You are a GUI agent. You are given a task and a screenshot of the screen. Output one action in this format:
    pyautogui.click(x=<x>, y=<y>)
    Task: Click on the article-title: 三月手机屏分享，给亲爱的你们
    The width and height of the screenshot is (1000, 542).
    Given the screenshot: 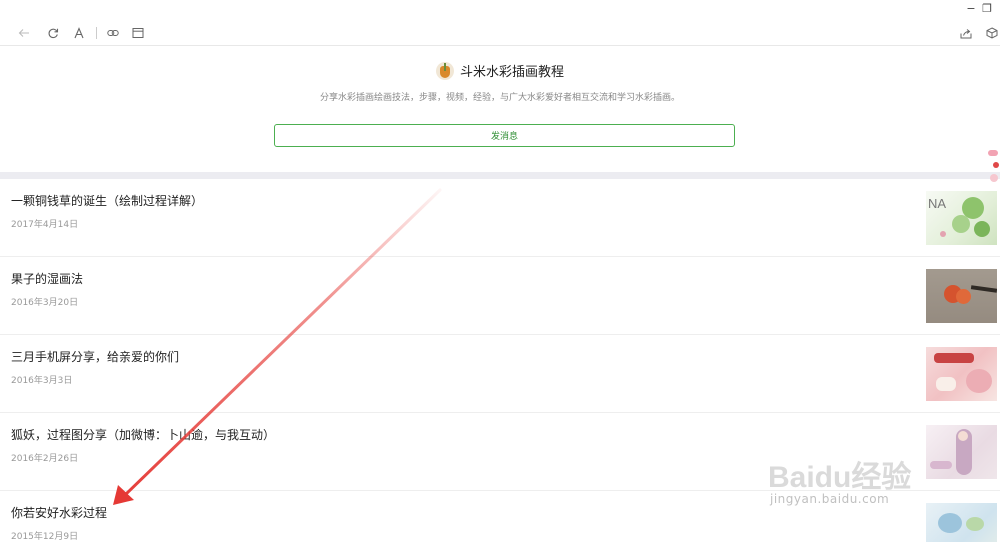 What is the action you would take?
    pyautogui.click(x=95, y=356)
    